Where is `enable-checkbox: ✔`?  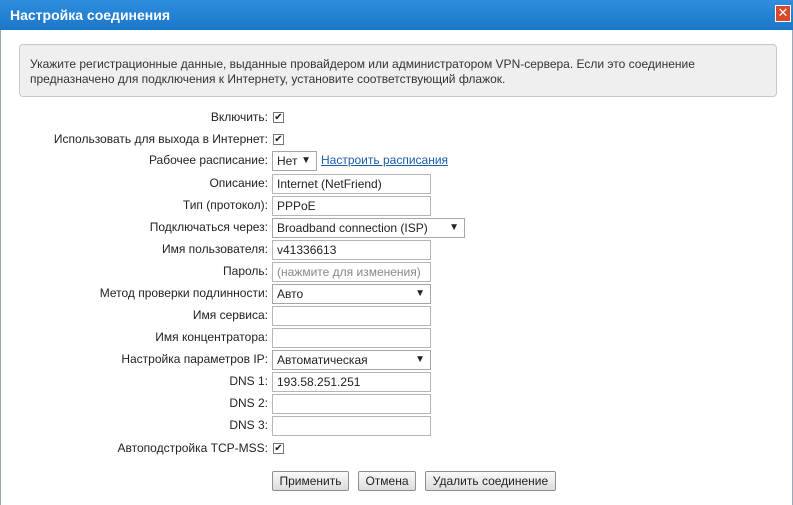 enable-checkbox: ✔ is located at coordinates (278, 117).